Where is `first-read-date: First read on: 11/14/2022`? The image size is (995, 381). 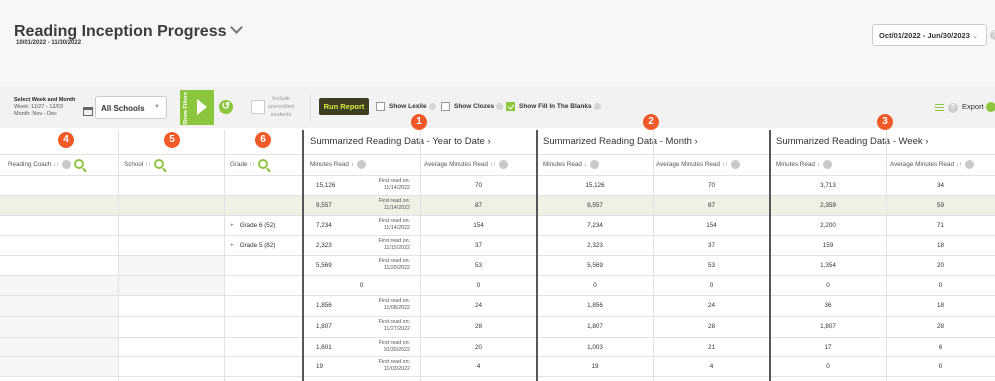
first-read-date: First read on: 11/14/2022 is located at coordinates (375, 184).